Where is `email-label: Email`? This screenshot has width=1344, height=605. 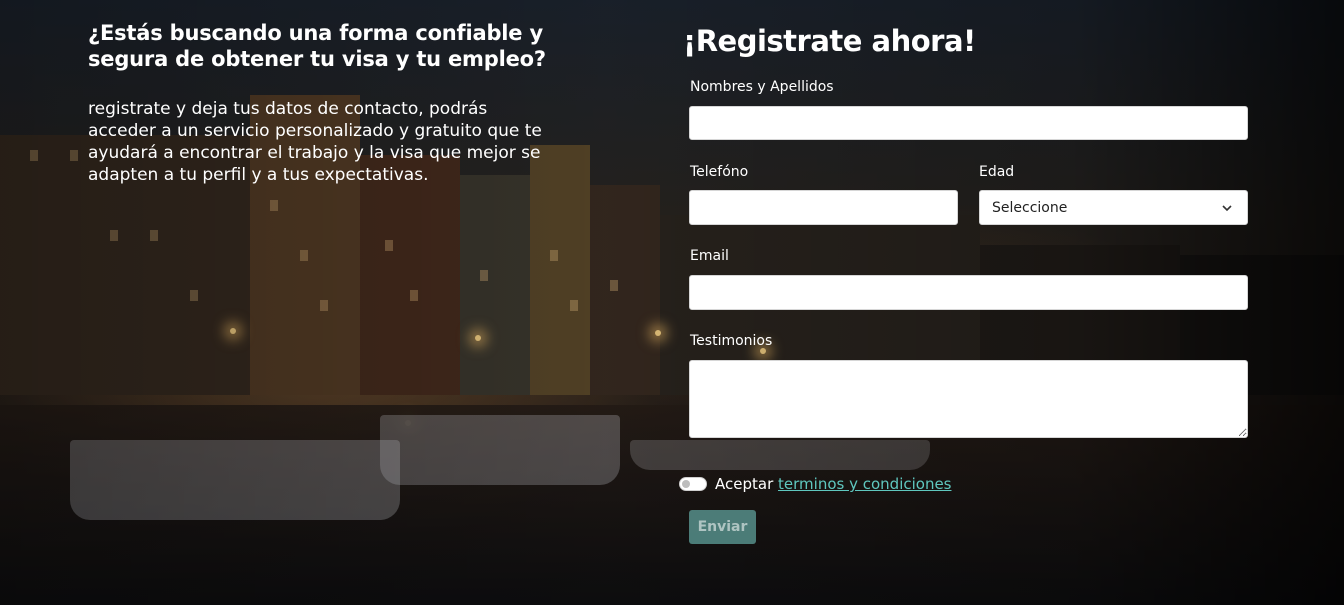
email-label: Email is located at coordinates (709, 256).